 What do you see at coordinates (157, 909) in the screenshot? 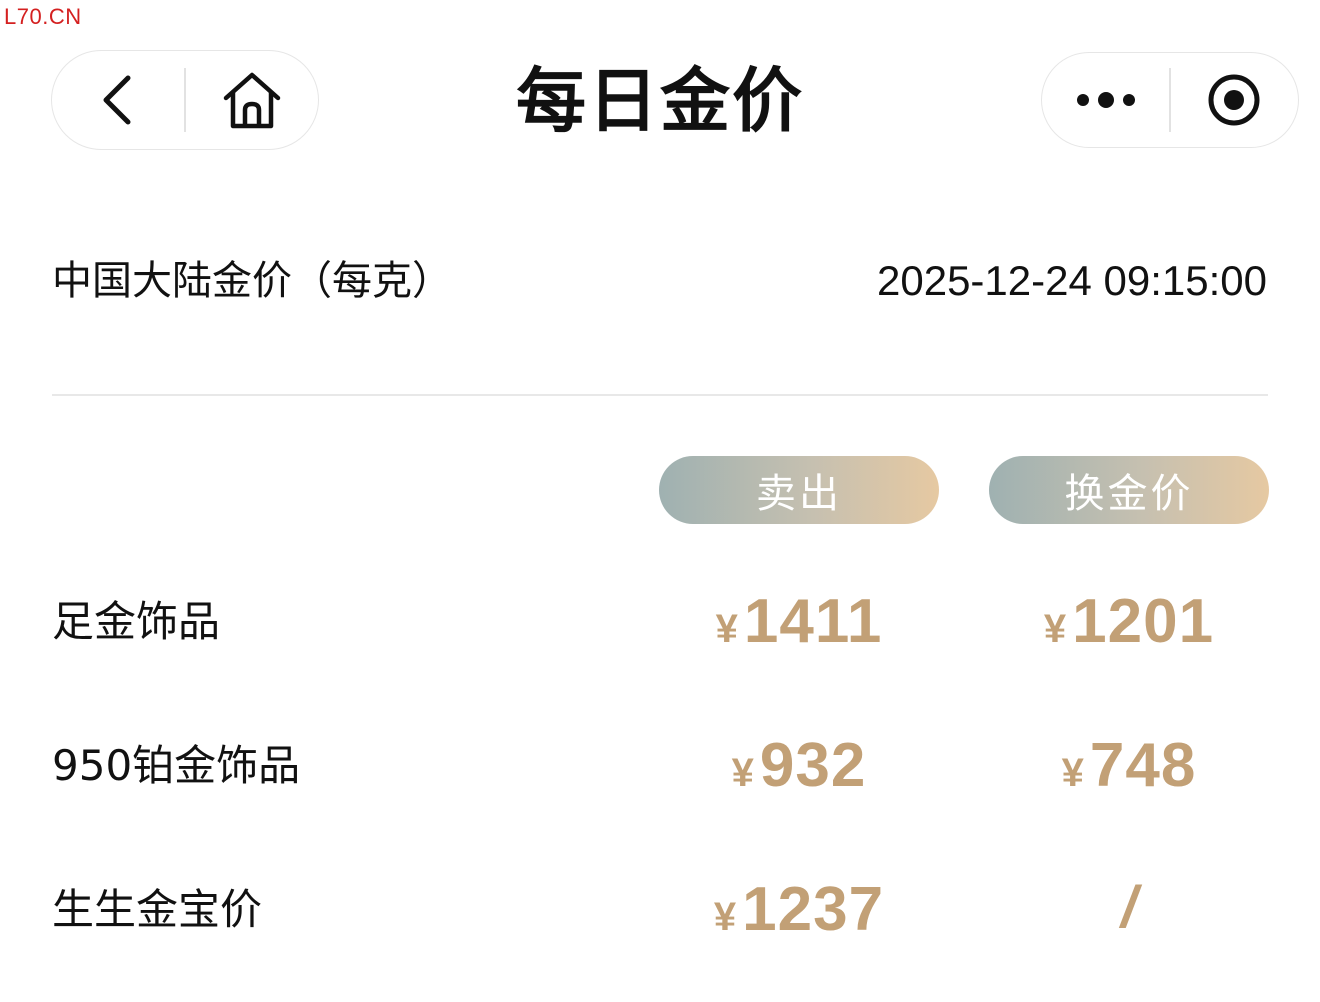
I see `row-label-gold-treasure: 生生金宝价` at bounding box center [157, 909].